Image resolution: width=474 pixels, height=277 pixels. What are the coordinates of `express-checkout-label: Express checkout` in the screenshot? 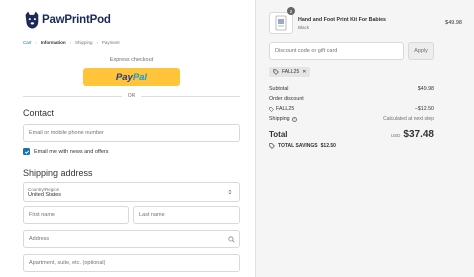 It's located at (131, 60).